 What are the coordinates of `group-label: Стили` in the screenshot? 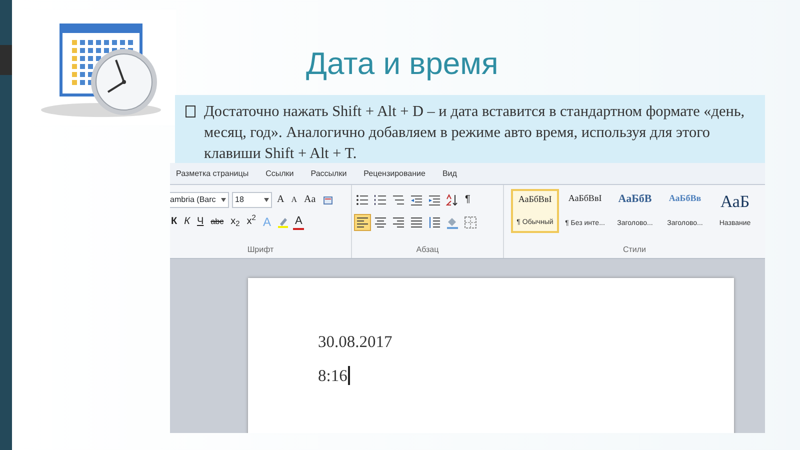 It's located at (635, 250).